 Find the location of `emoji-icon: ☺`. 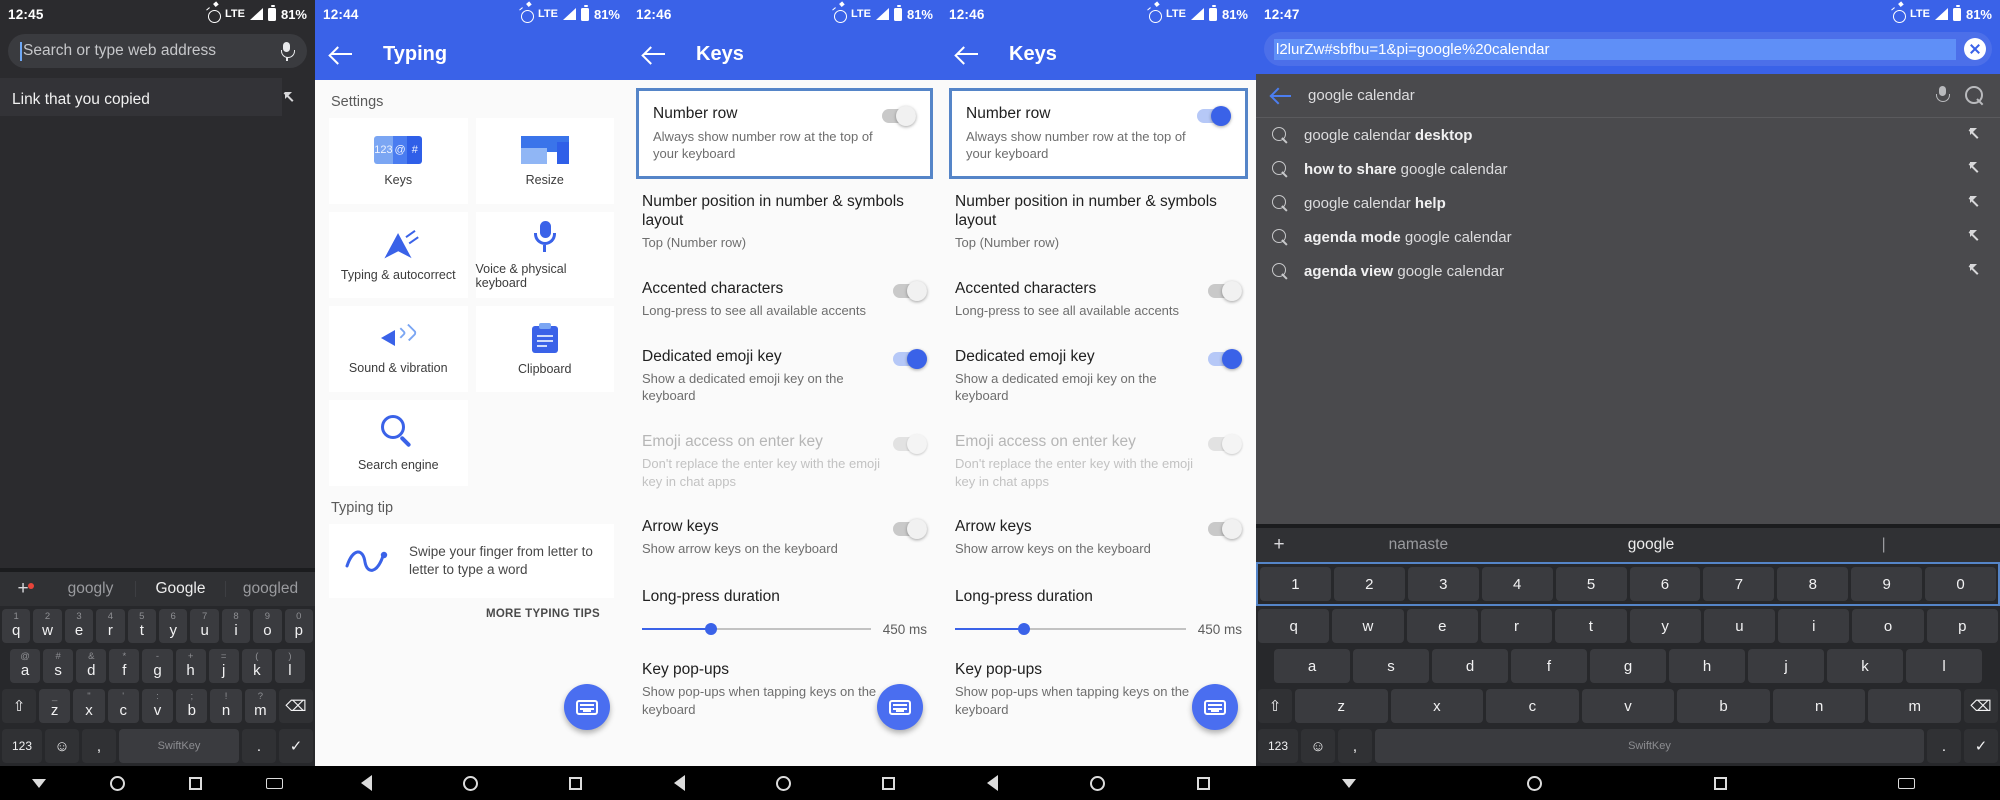

emoji-icon: ☺ is located at coordinates (1318, 746).